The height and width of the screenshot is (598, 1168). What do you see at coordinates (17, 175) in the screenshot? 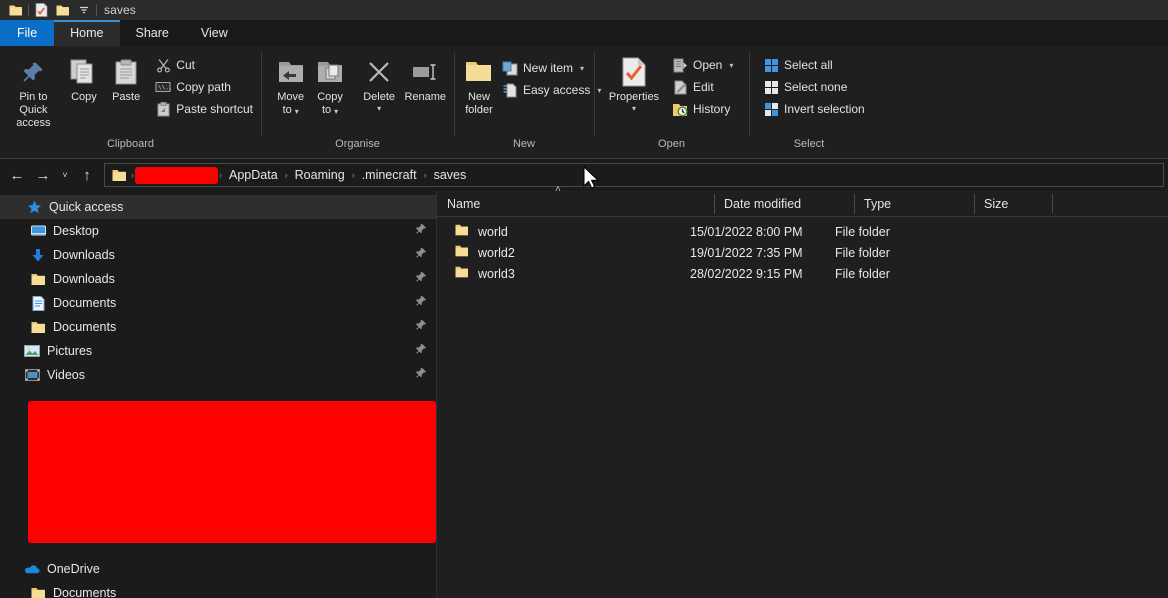
I see `back-button: ←` at bounding box center [17, 175].